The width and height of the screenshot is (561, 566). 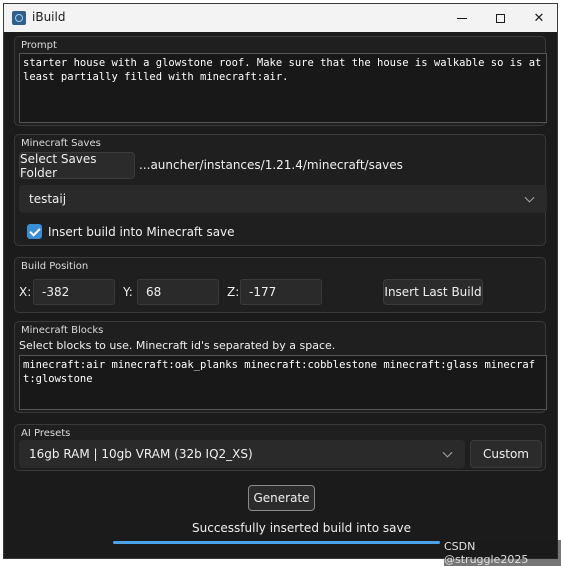 I want to click on minimize-icon, so click(x=462, y=18).